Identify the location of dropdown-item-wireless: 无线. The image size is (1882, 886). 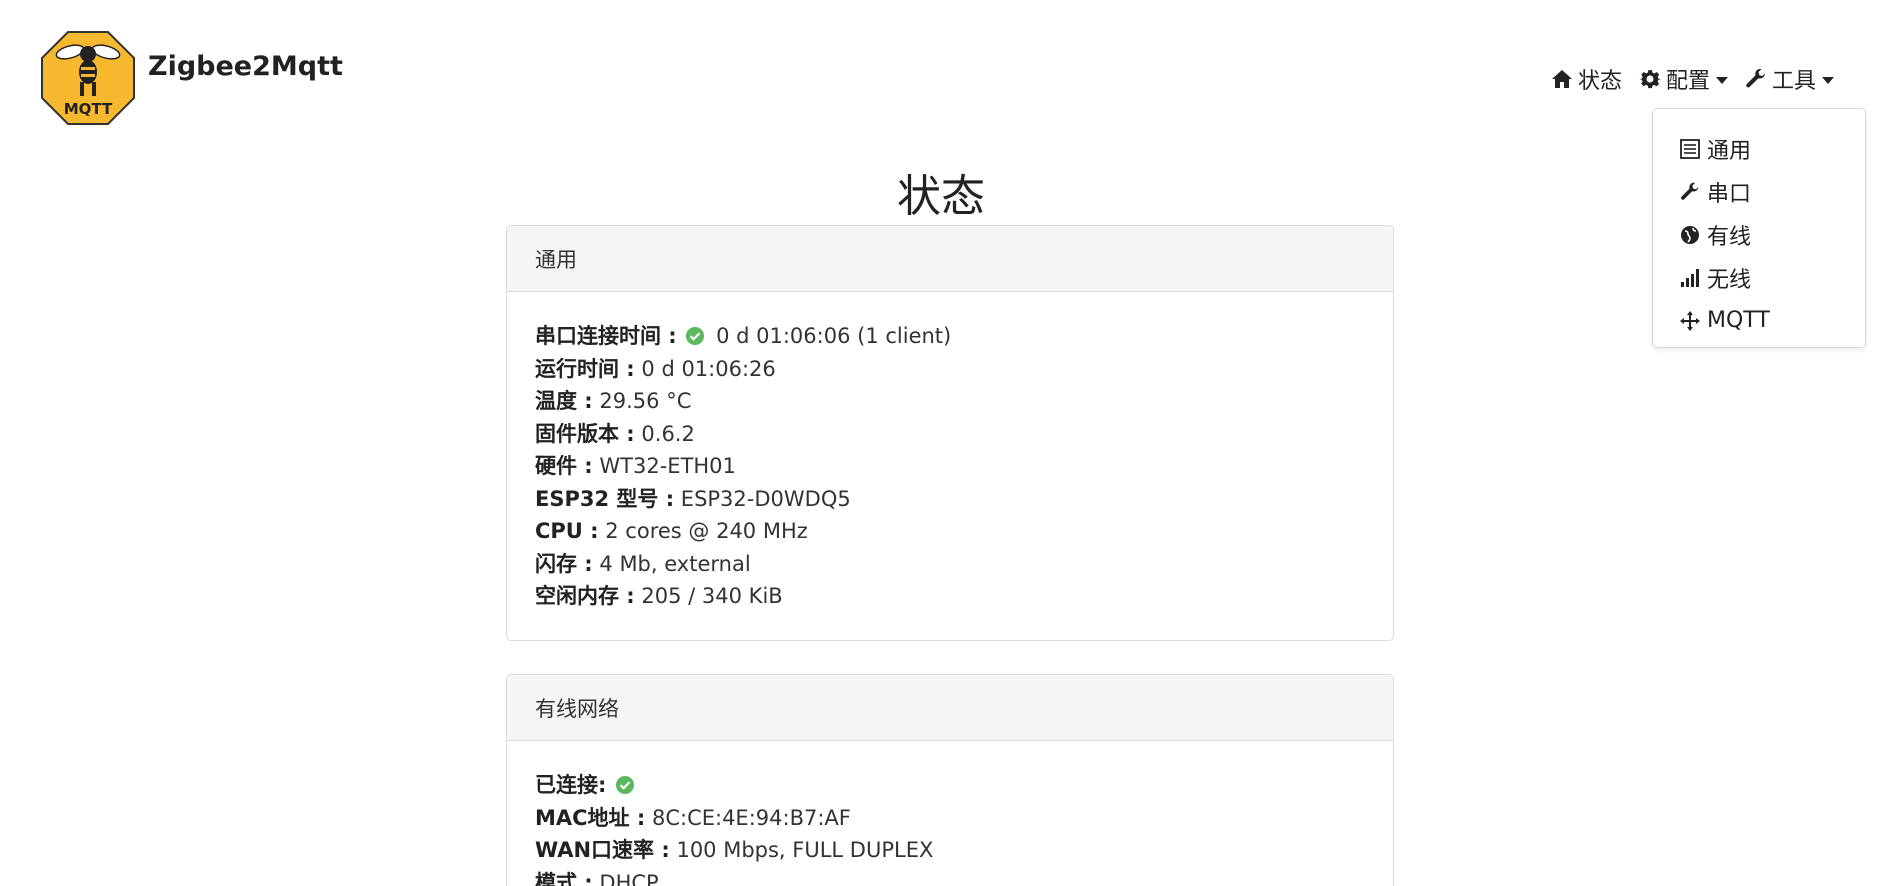
(1759, 277).